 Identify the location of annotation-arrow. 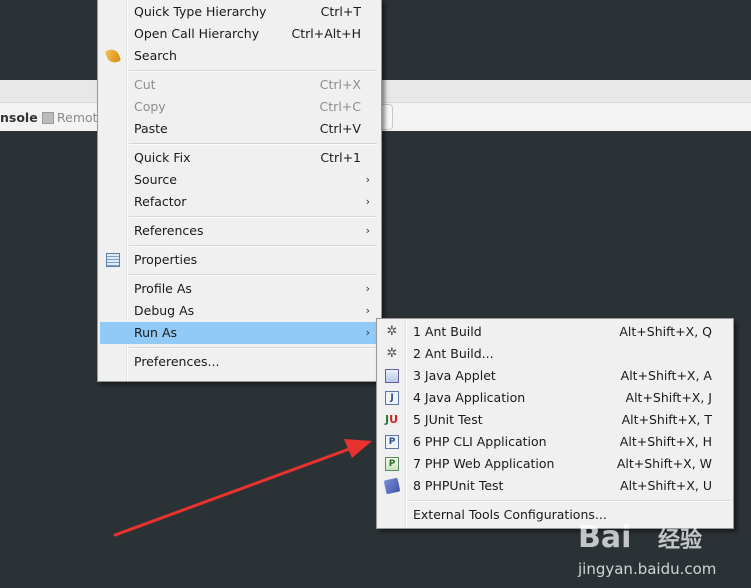
(242, 488).